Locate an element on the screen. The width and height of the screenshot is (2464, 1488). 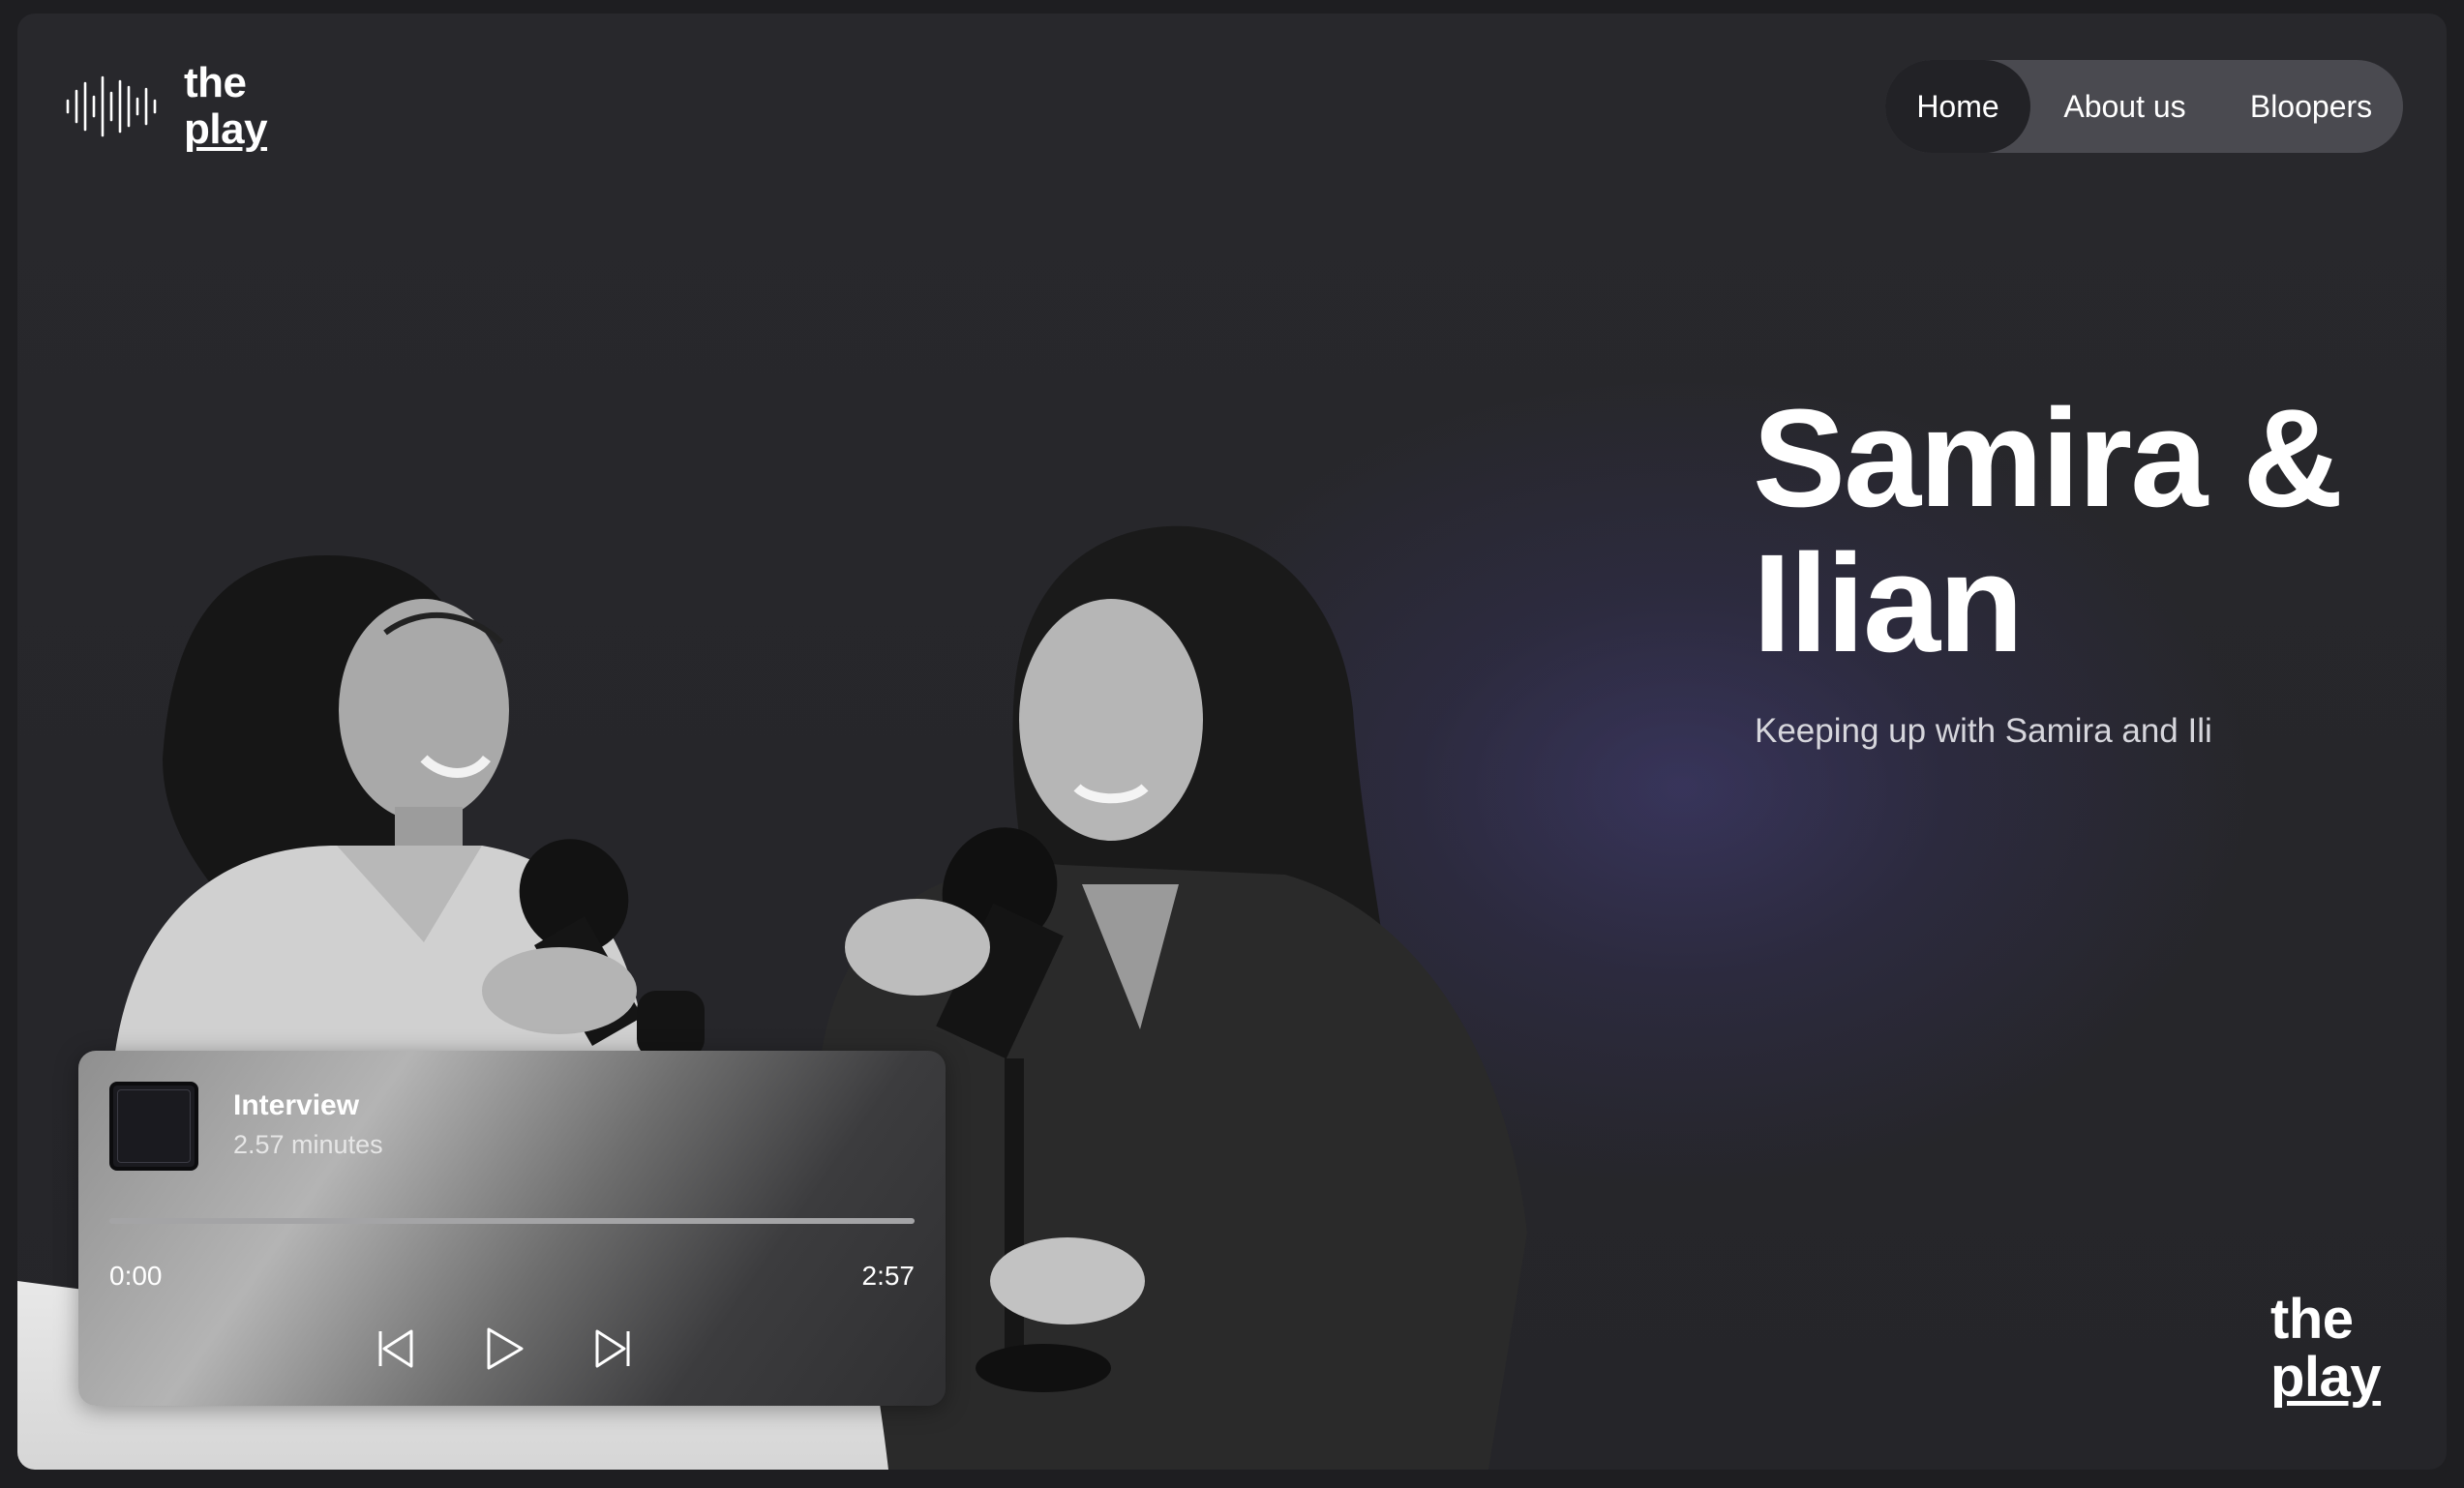
brand-wordmark: the play is located at coordinates (226, 106).